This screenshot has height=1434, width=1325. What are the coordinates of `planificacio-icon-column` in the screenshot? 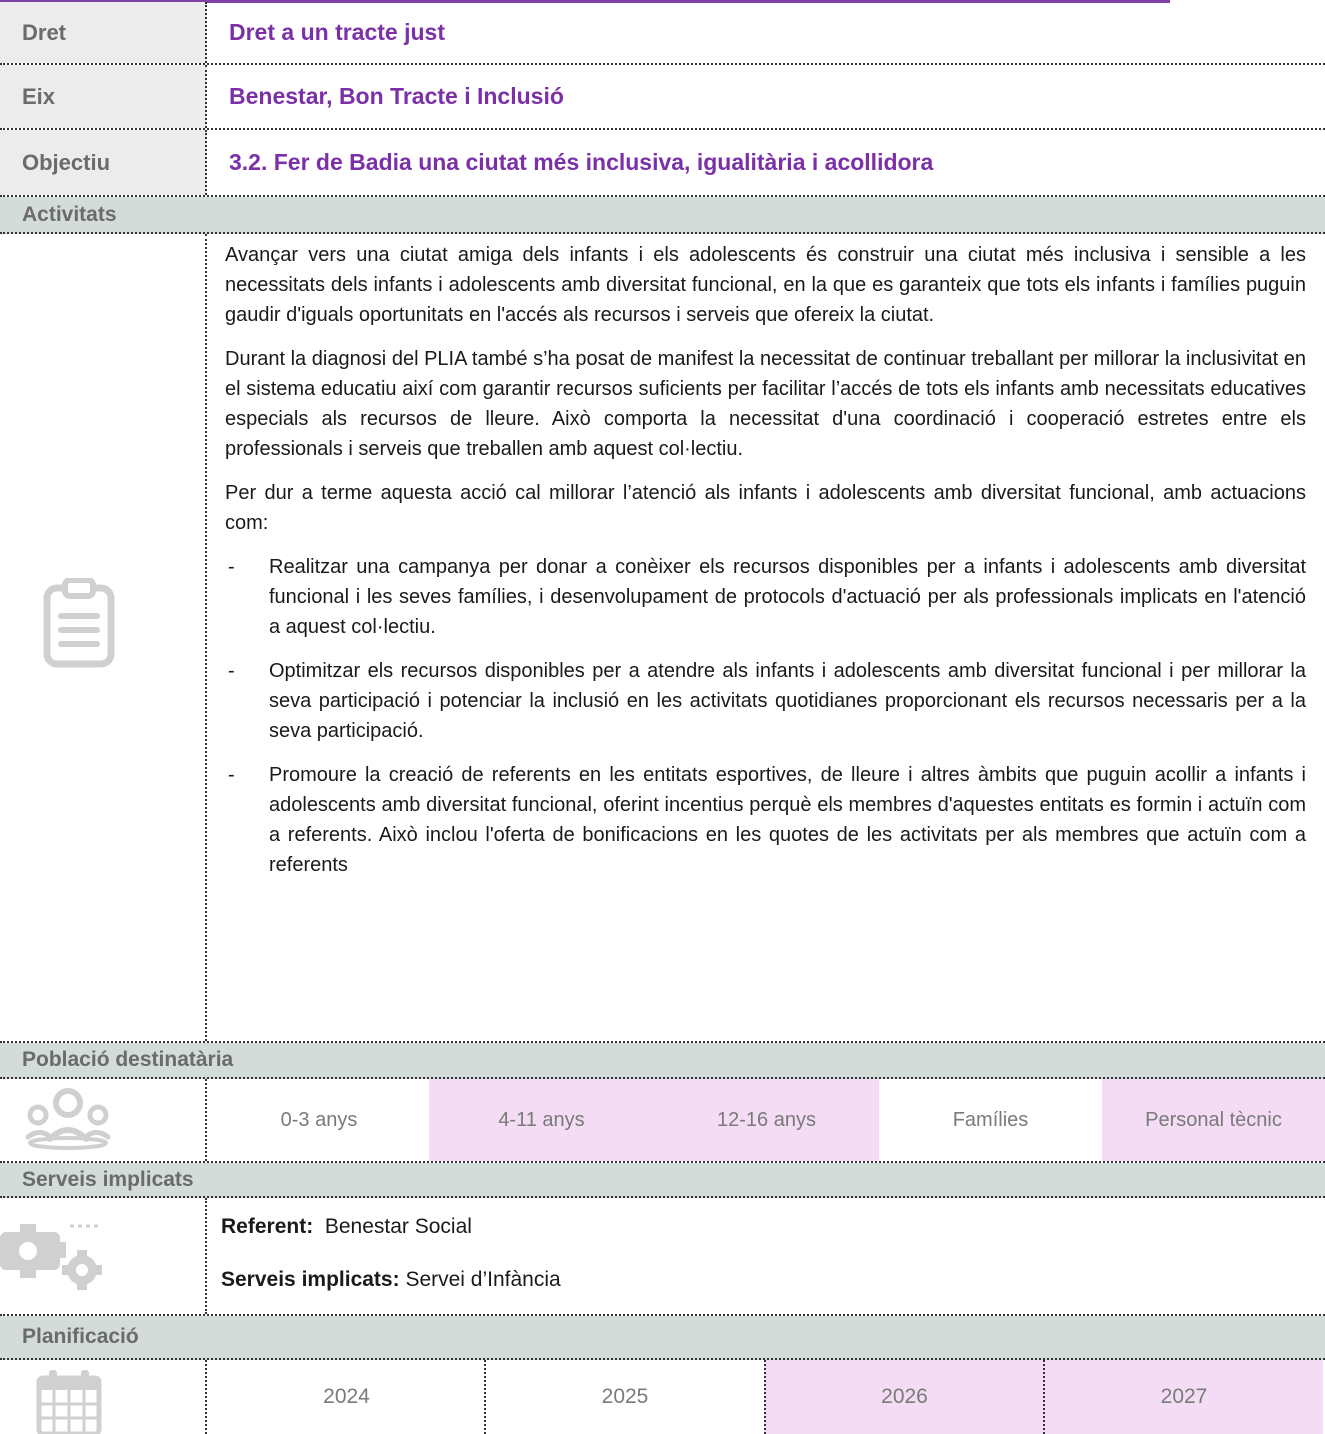 It's located at (103, 1397).